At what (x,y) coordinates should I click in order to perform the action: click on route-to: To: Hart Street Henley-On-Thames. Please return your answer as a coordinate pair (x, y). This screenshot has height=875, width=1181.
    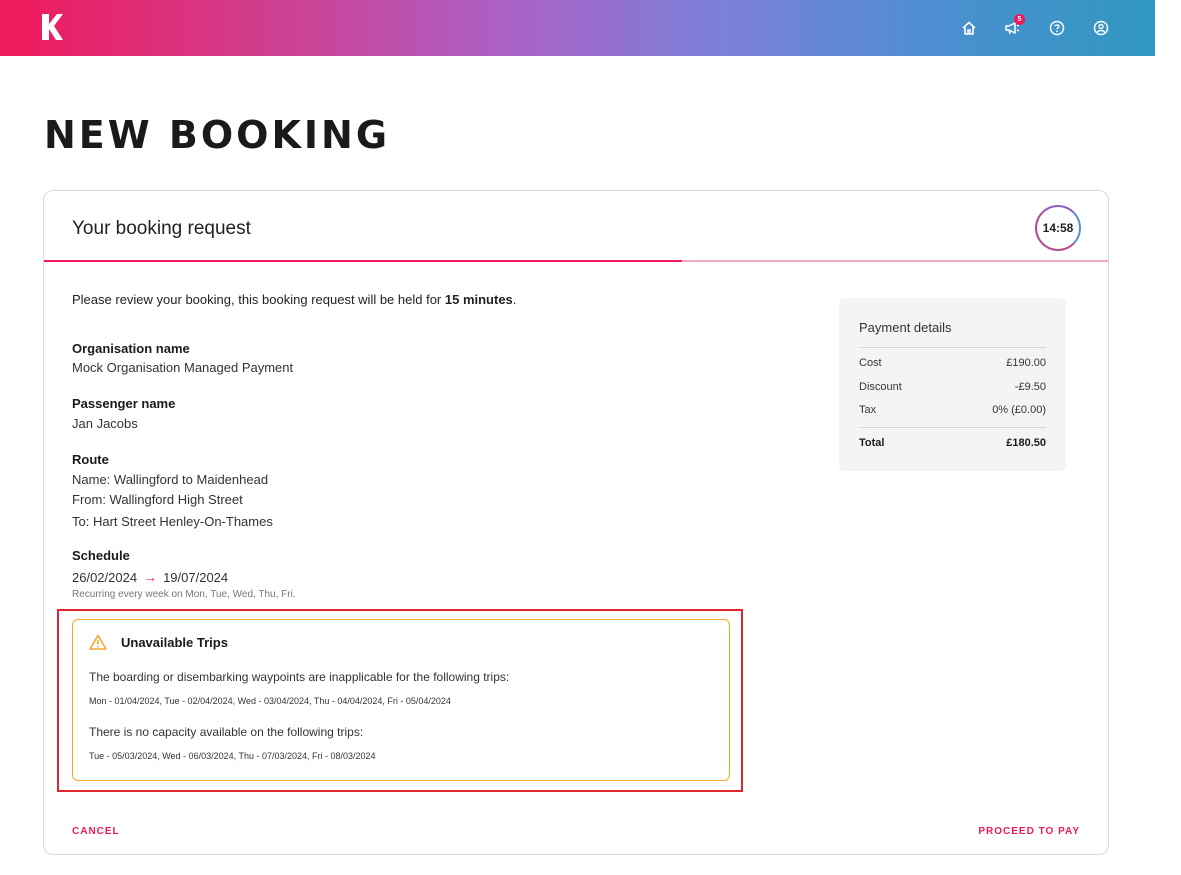
    Looking at the image, I should click on (172, 521).